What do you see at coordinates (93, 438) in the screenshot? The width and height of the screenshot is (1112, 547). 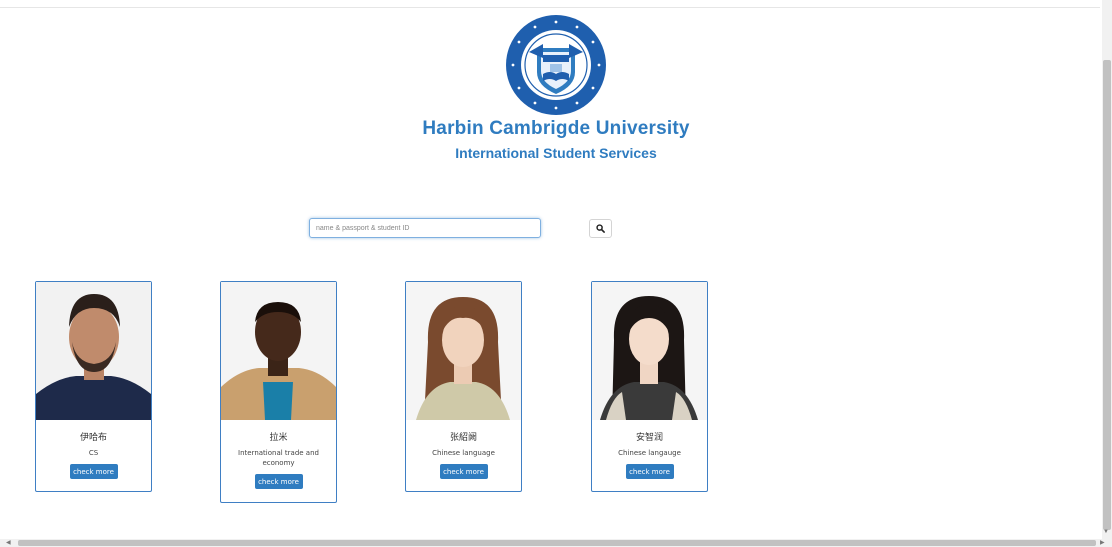 I see `student-name: 伊哈布` at bounding box center [93, 438].